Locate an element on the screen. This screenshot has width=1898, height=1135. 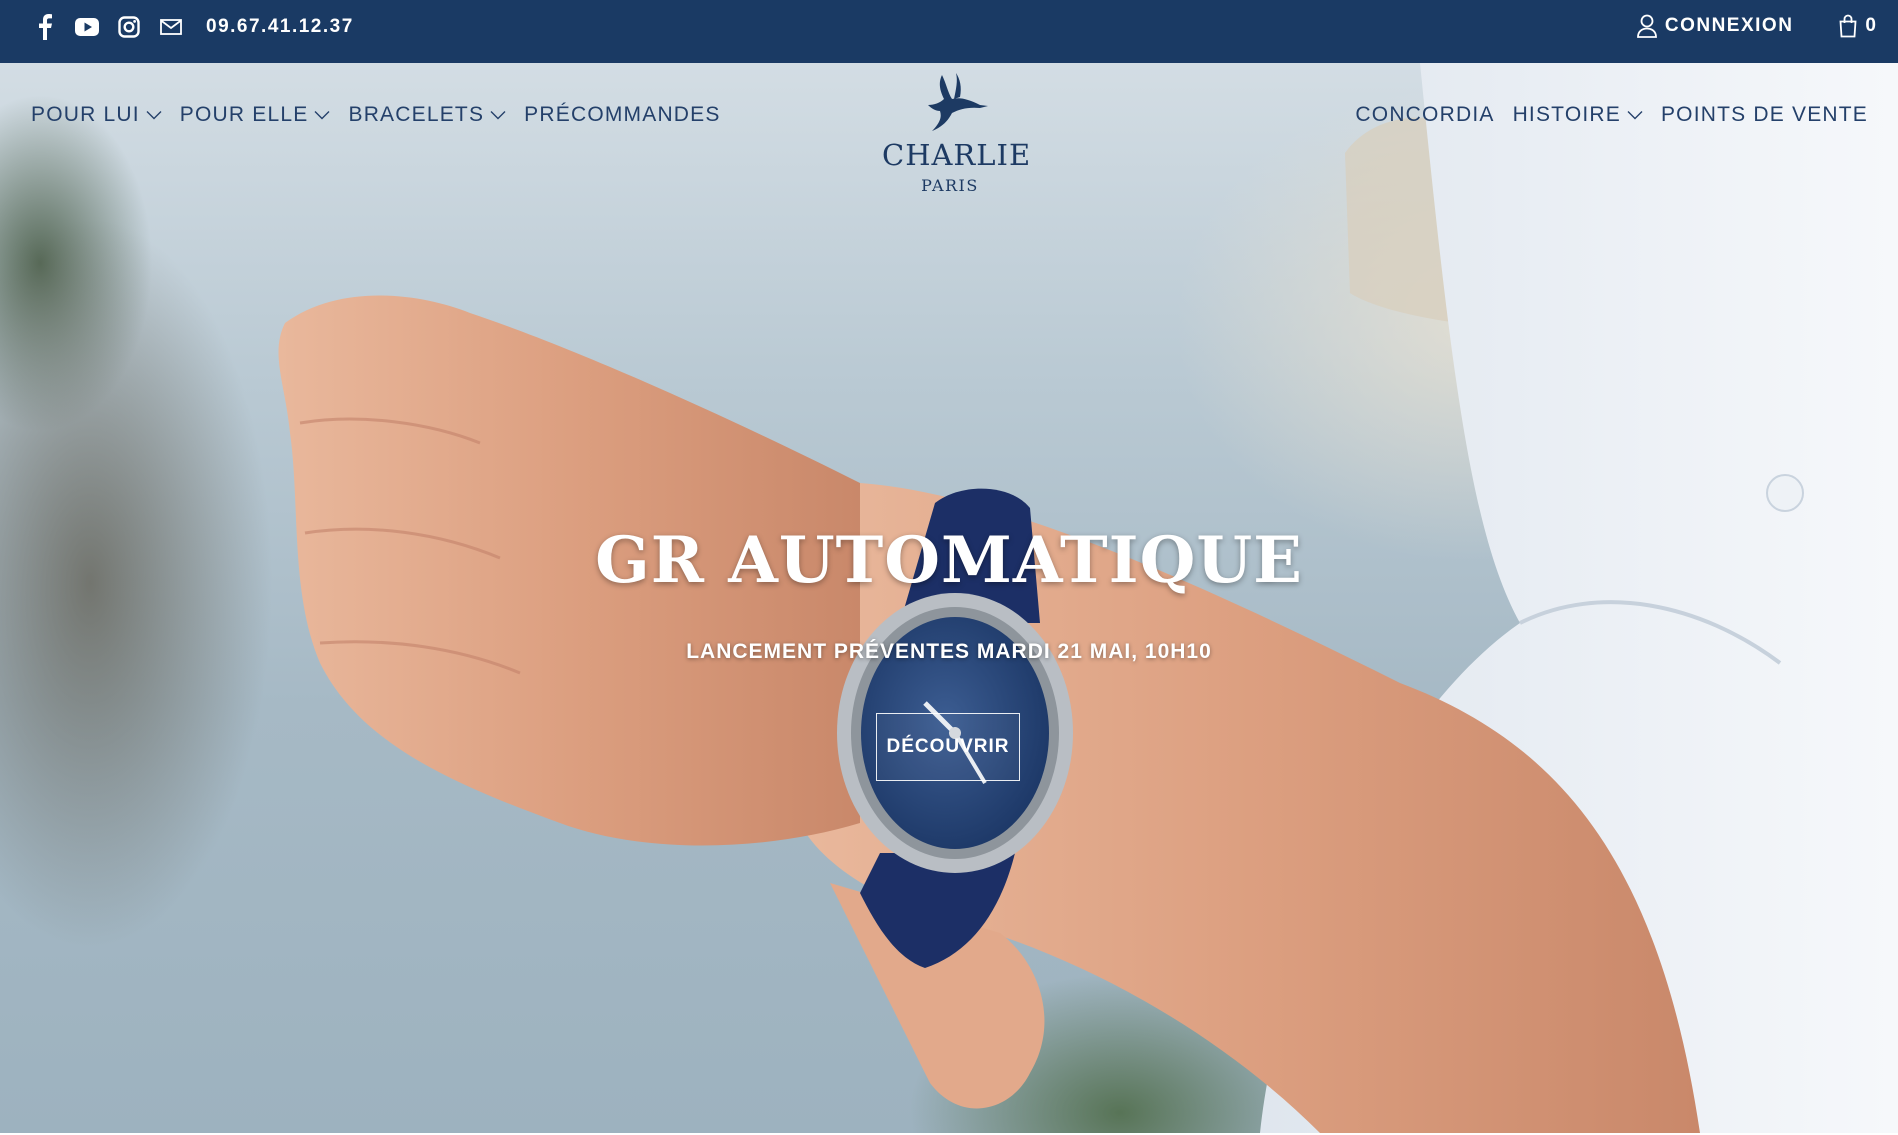
shopping-bag-icon is located at coordinates (1848, 26).